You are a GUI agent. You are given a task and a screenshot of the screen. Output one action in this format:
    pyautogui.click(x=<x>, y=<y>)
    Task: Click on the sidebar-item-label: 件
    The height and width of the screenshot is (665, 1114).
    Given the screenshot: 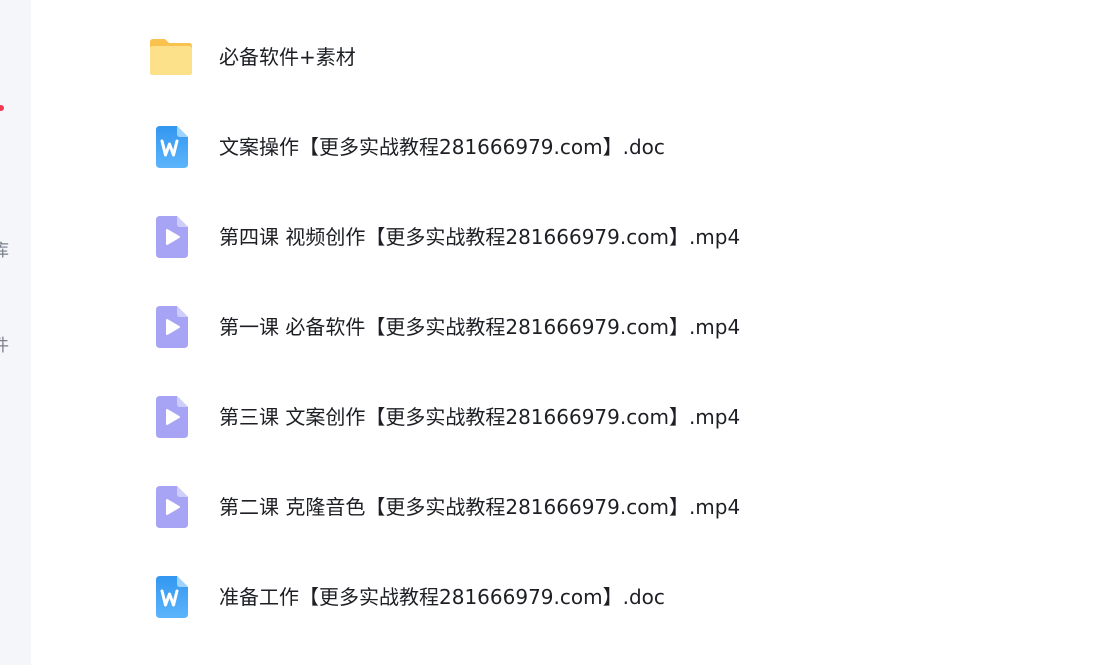 What is the action you would take?
    pyautogui.click(x=6, y=346)
    